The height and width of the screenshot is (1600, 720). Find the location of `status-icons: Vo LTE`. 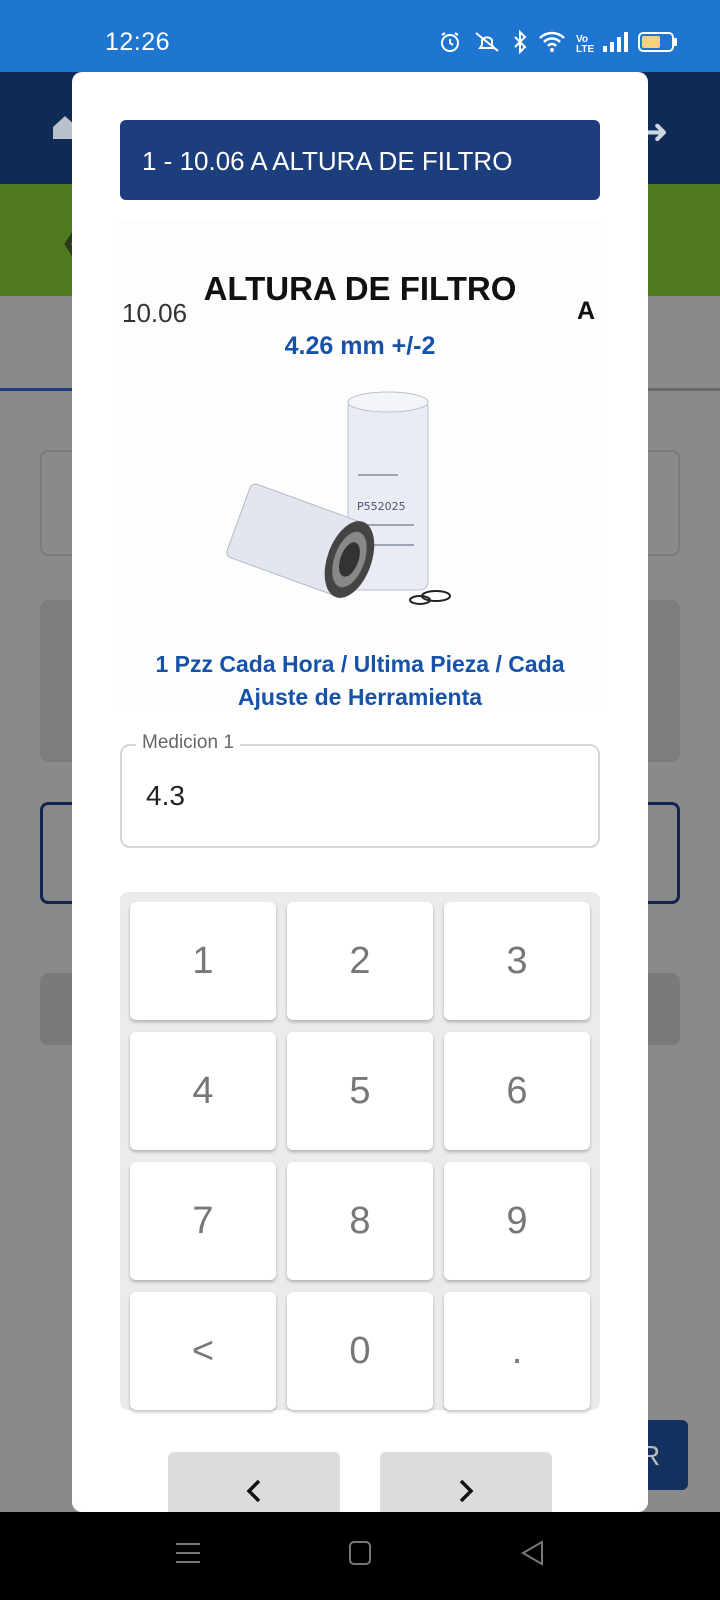

status-icons: Vo LTE is located at coordinates (558, 44).